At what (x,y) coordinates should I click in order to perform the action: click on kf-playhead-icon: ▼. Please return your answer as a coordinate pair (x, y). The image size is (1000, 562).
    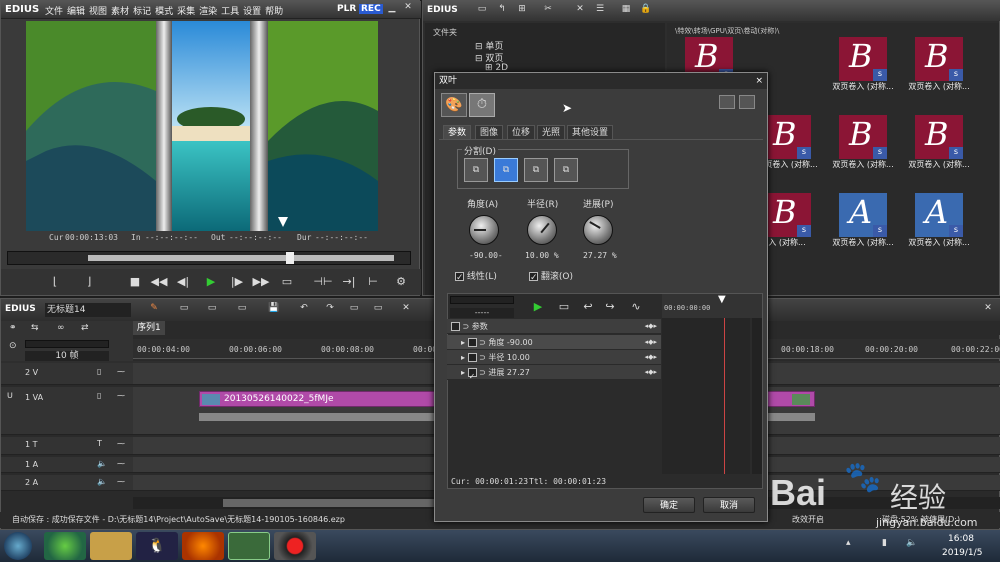
    Looking at the image, I should click on (722, 299).